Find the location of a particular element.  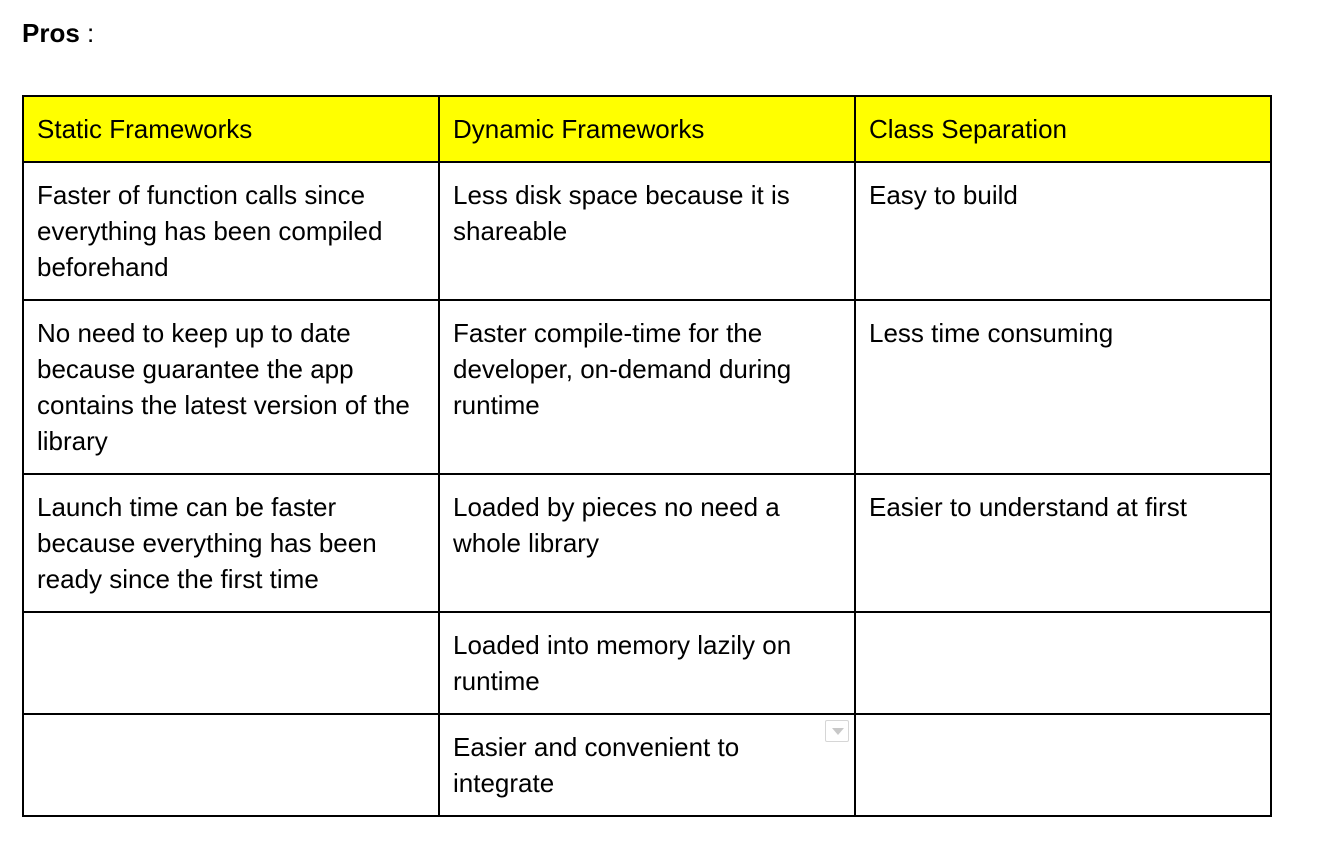

header-cell-class-separation: Class Separation is located at coordinates (1063, 129).